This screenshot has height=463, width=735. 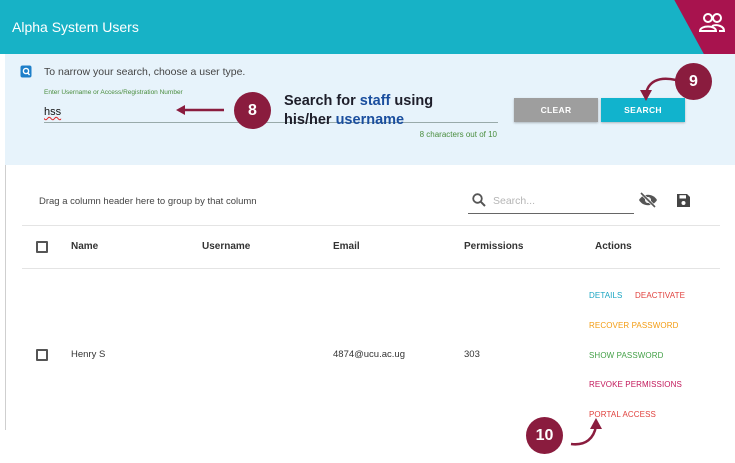 I want to click on revoke-permissions-link: REVOKE PERMISSIONS, so click(x=635, y=384).